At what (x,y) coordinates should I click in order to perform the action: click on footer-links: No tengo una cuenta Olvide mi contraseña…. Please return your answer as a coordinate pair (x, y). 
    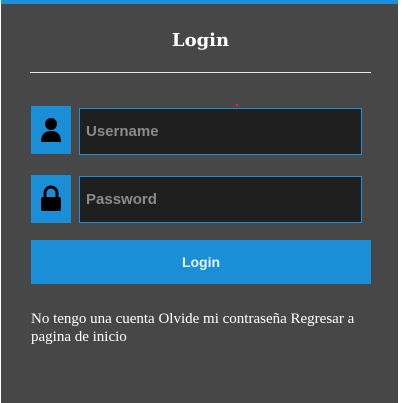
    Looking at the image, I should click on (203, 328).